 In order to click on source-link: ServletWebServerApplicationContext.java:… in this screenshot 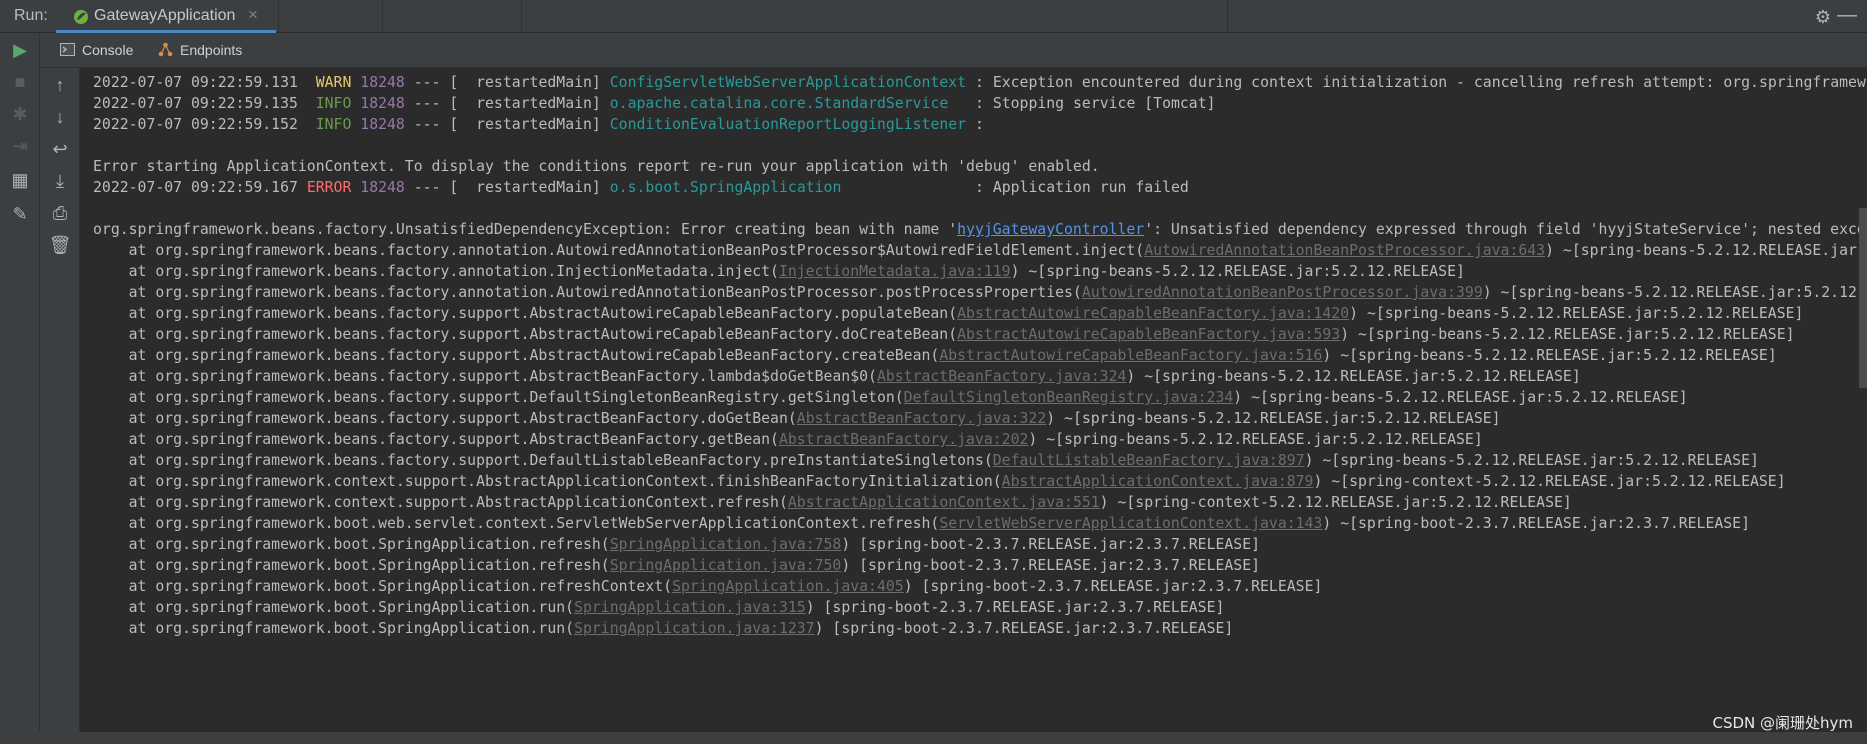, I will do `click(1130, 523)`.